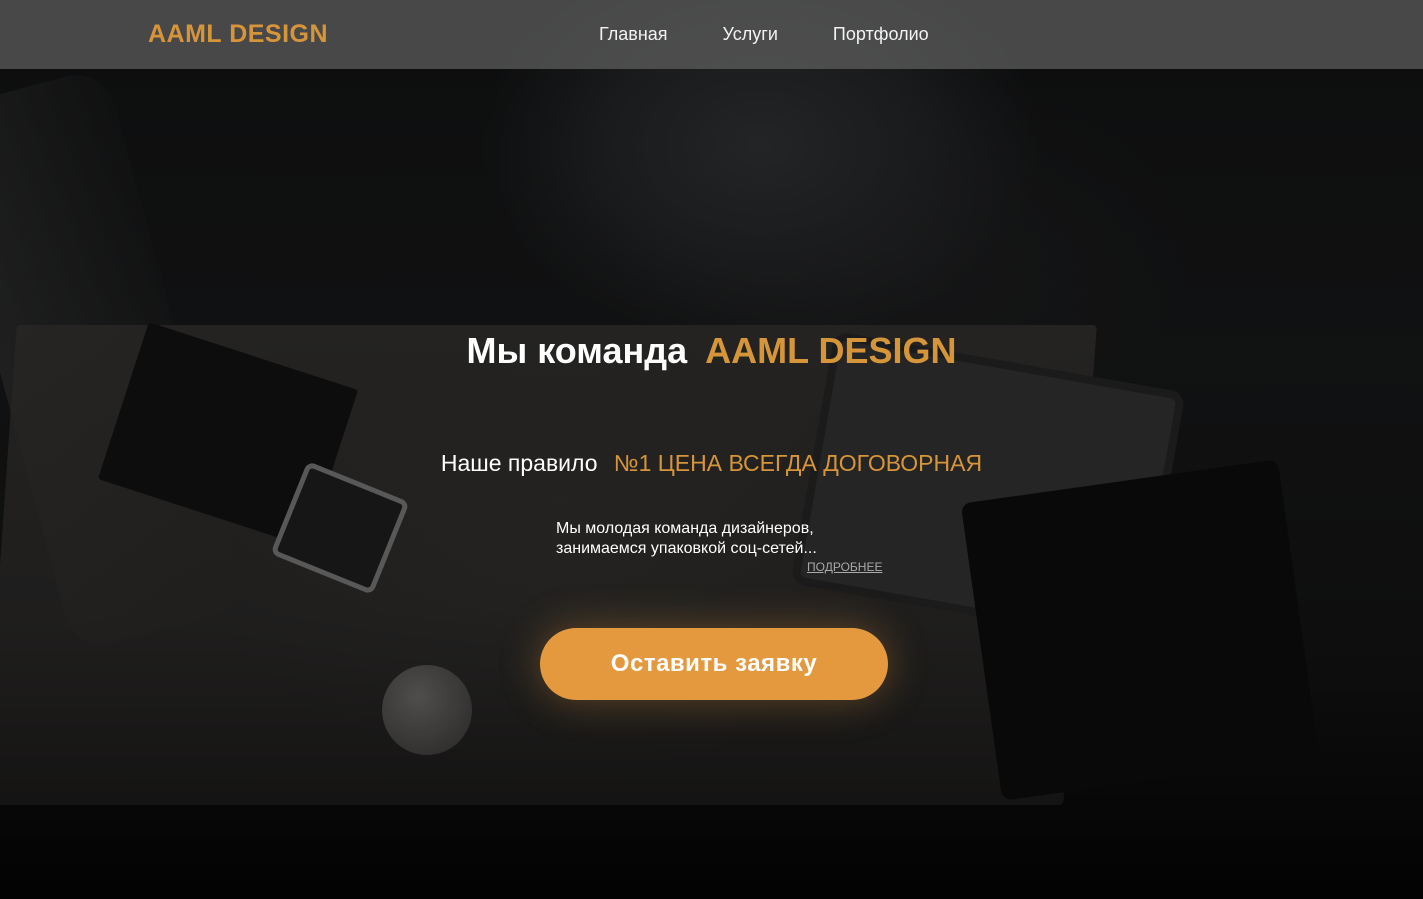 This screenshot has height=899, width=1423. Describe the element at coordinates (238, 34) in the screenshot. I see `site-logo: AAML DESIGN` at that location.